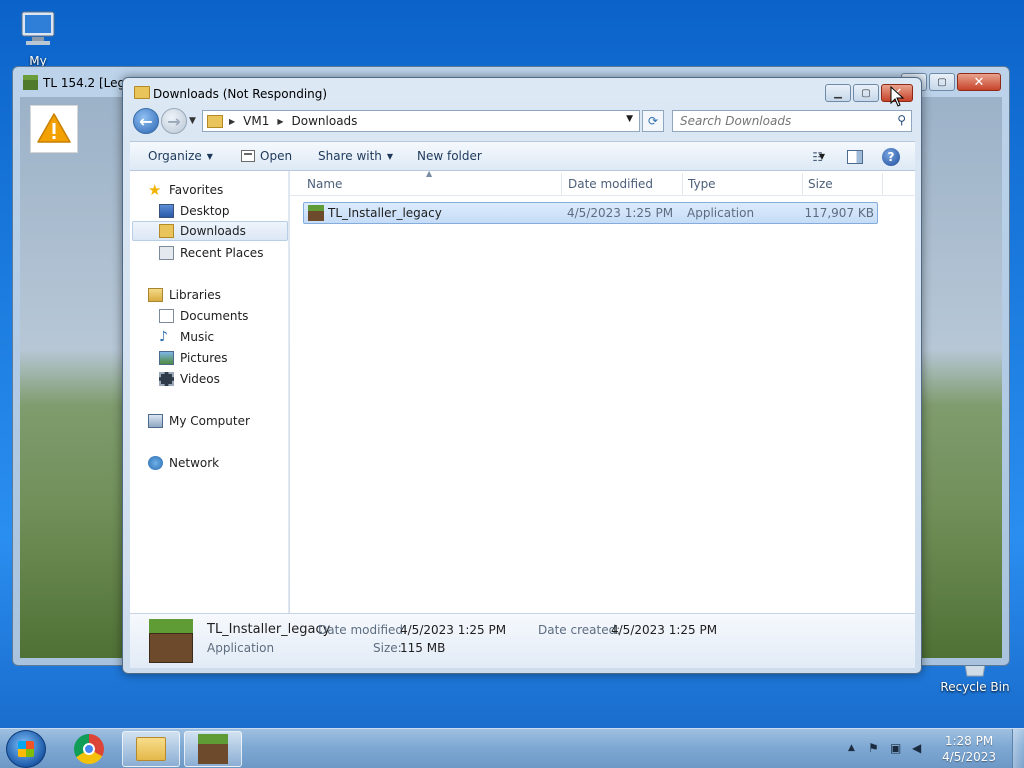  I want to click on column-headers: ▲ Name Date modified Type Size, so click(602, 182).